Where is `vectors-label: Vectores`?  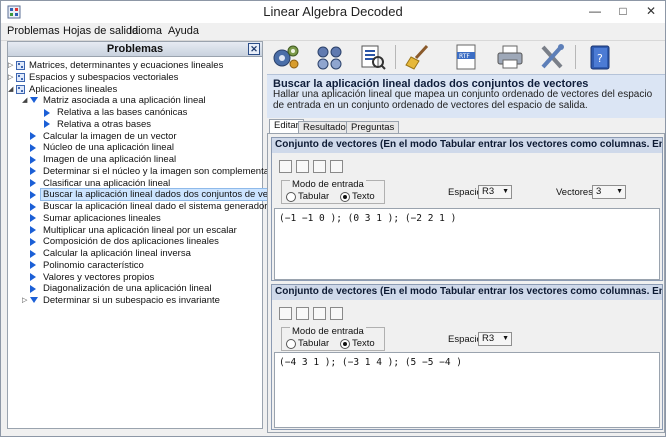
vectors-label: Vectores is located at coordinates (574, 192).